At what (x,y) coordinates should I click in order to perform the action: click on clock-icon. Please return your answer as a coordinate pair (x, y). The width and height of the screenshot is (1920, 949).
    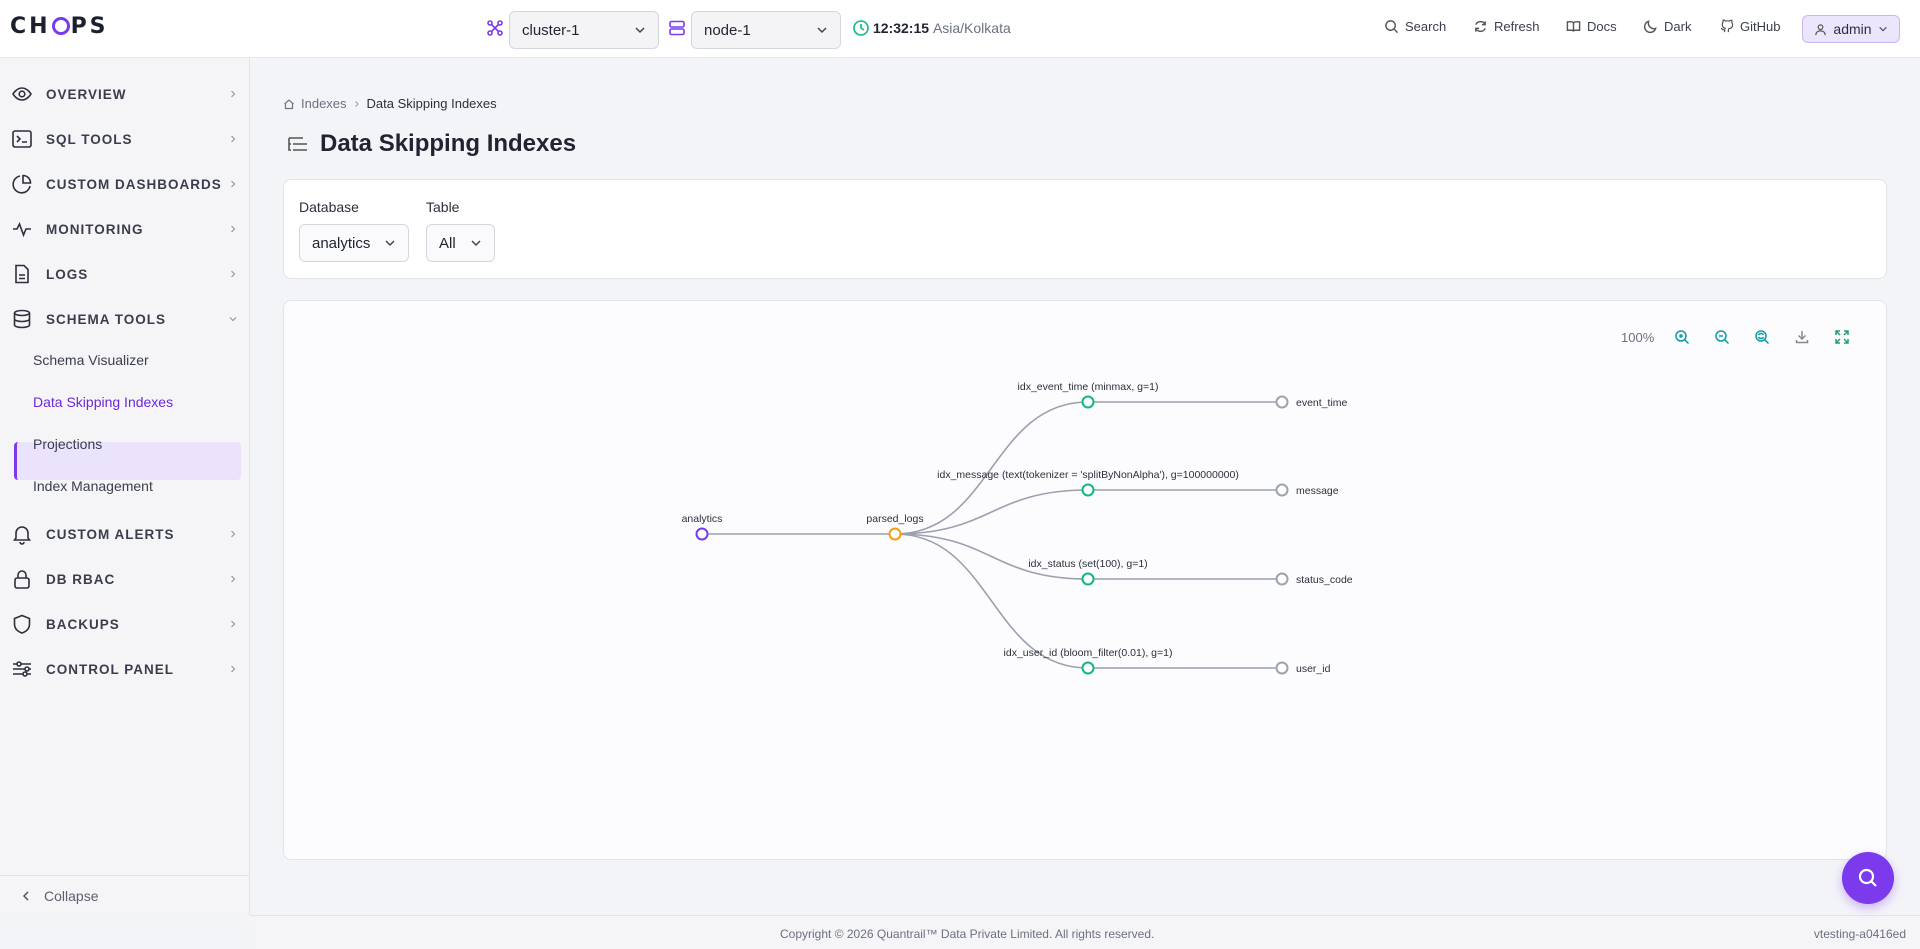
    Looking at the image, I should click on (861, 28).